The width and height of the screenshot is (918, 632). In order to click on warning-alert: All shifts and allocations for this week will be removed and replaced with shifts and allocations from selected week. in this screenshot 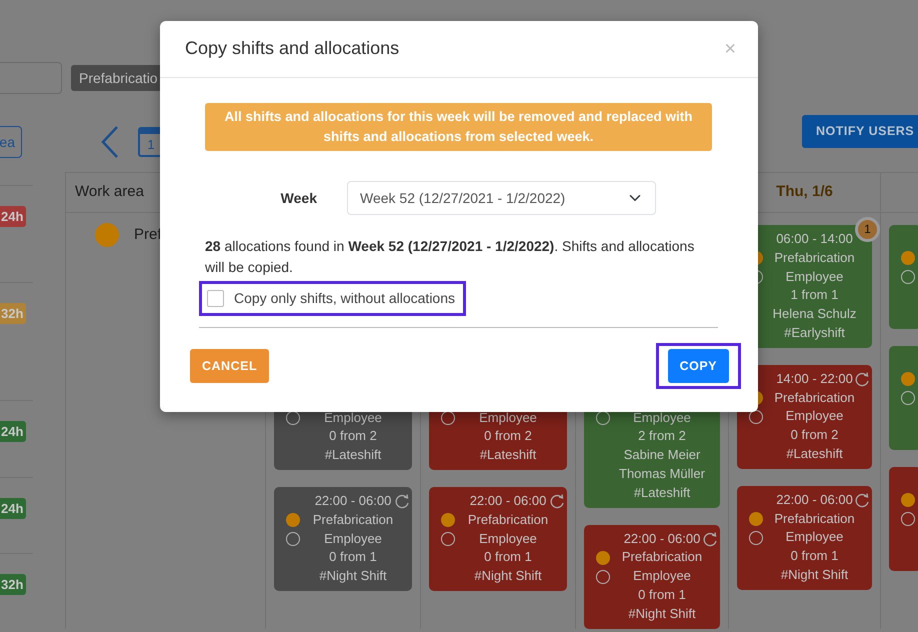, I will do `click(458, 127)`.